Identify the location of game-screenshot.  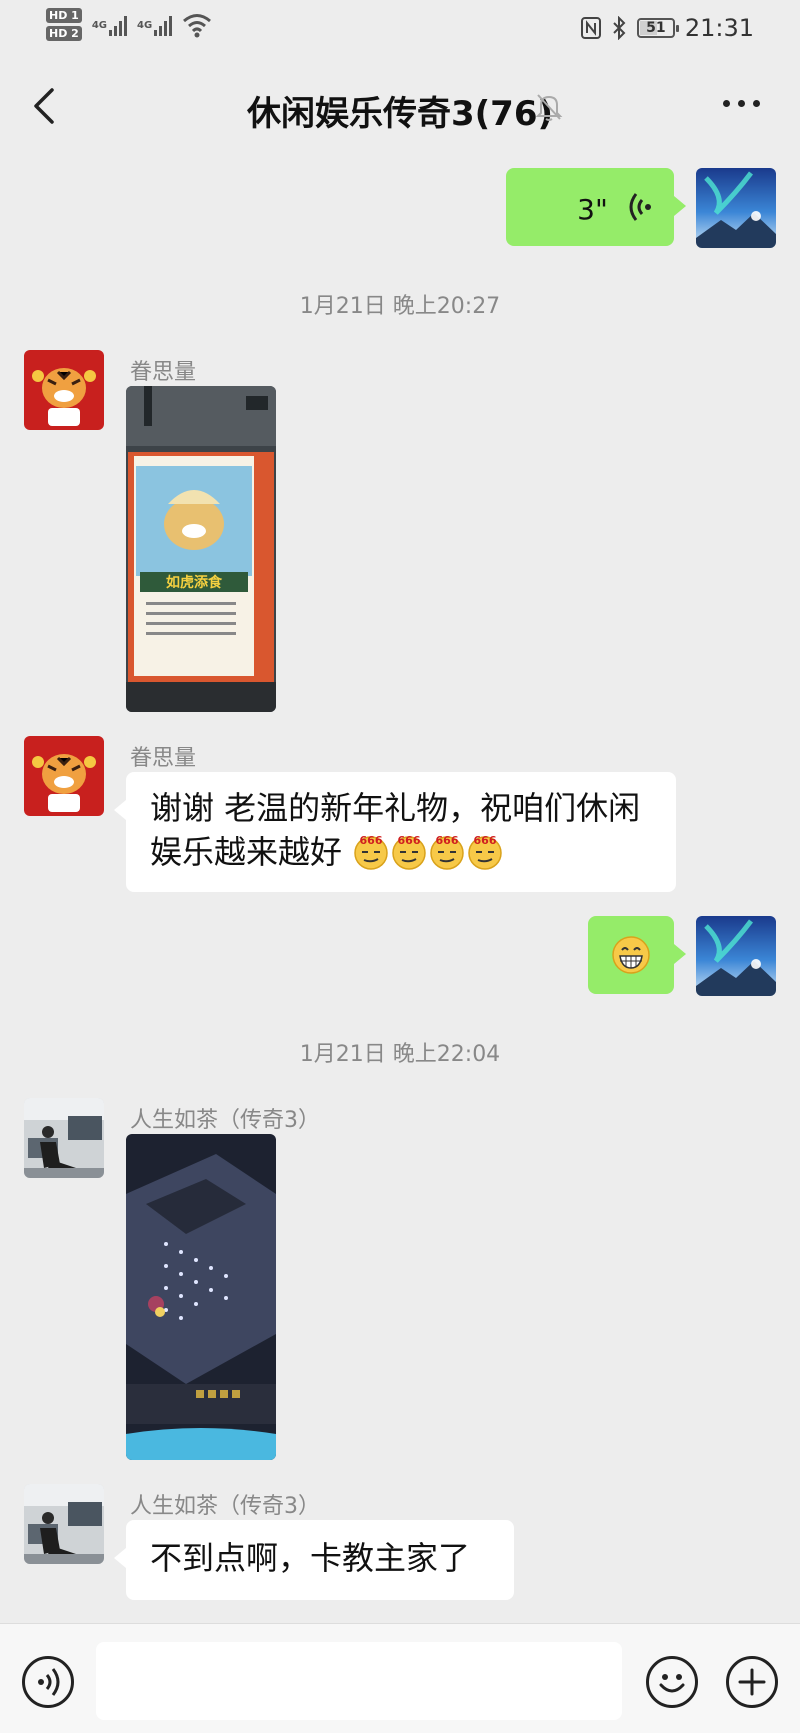
(201, 1297).